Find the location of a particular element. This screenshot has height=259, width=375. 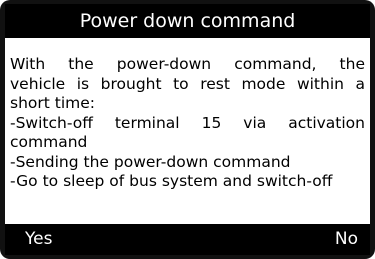

message-line: -Switch-off terminal 15 via activation is located at coordinates (187, 122).